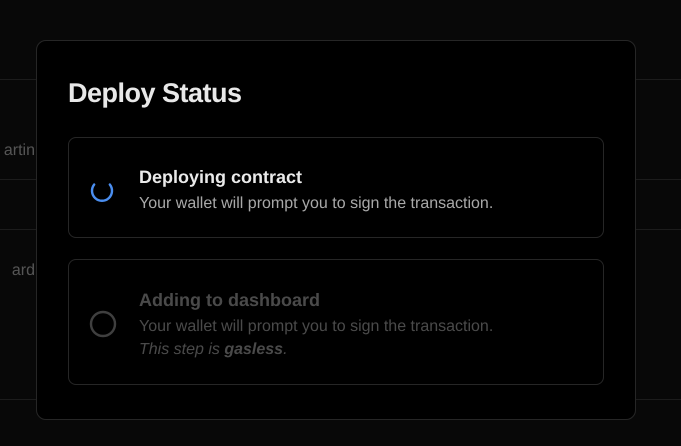 This screenshot has height=446, width=681. Describe the element at coordinates (18, 151) in the screenshot. I see `table-cell-text: artin` at that location.